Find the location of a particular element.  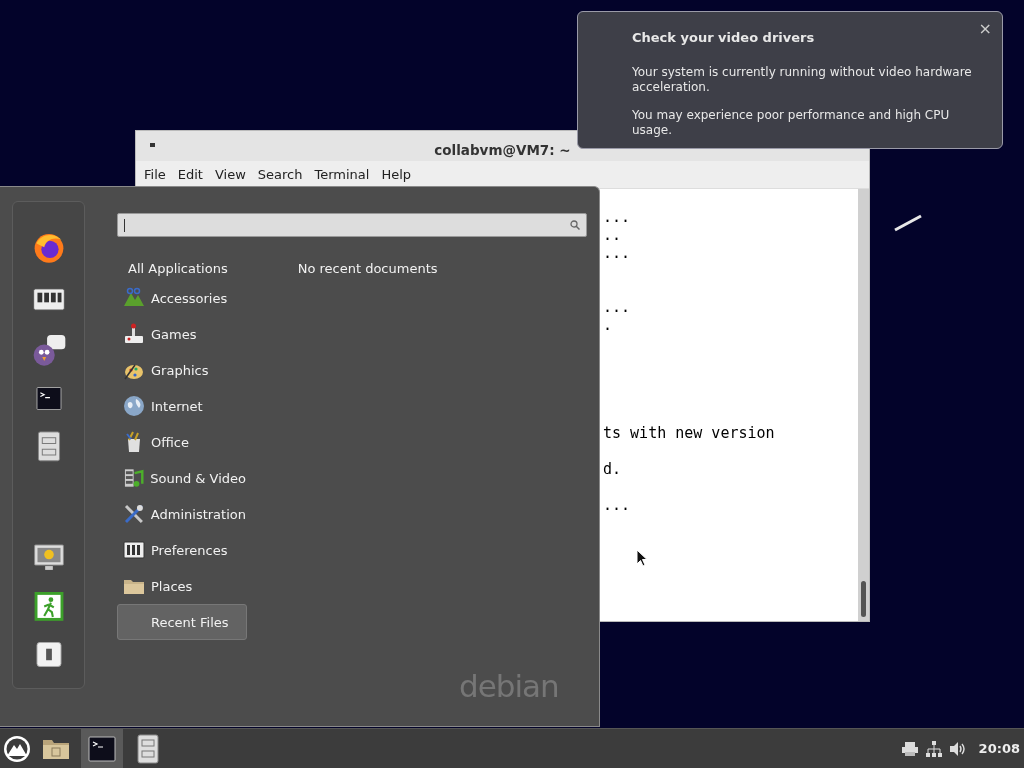

globe-icon is located at coordinates (134, 406).